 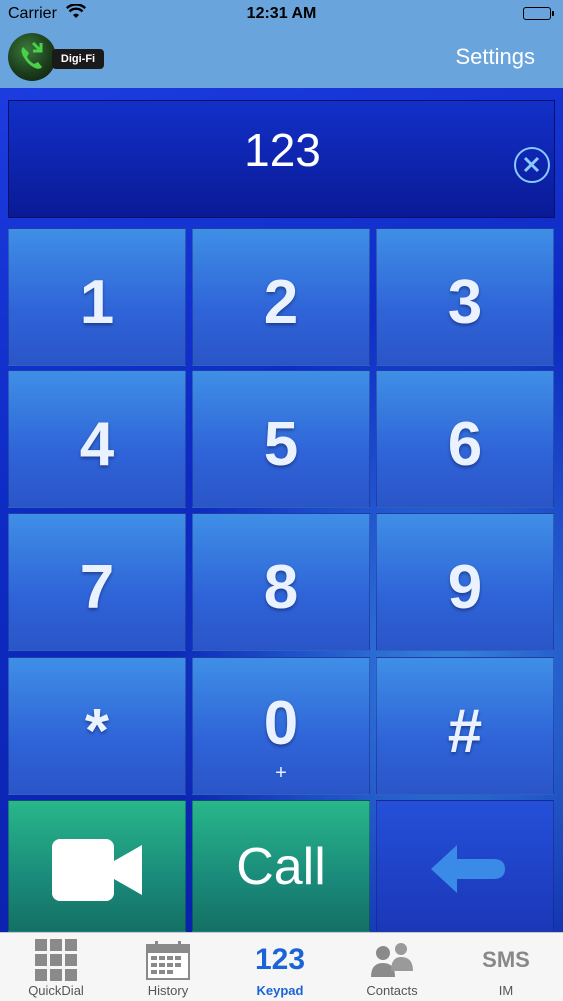 What do you see at coordinates (56, 990) in the screenshot?
I see `tab-label: QuickDial` at bounding box center [56, 990].